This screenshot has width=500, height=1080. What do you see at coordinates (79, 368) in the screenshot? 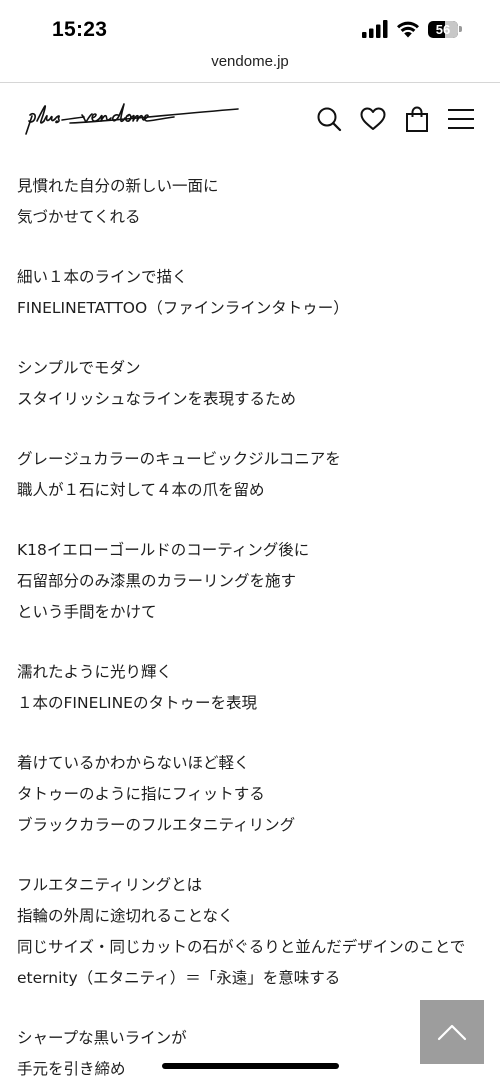
I see `text-line: シンプルでモダン` at bounding box center [79, 368].